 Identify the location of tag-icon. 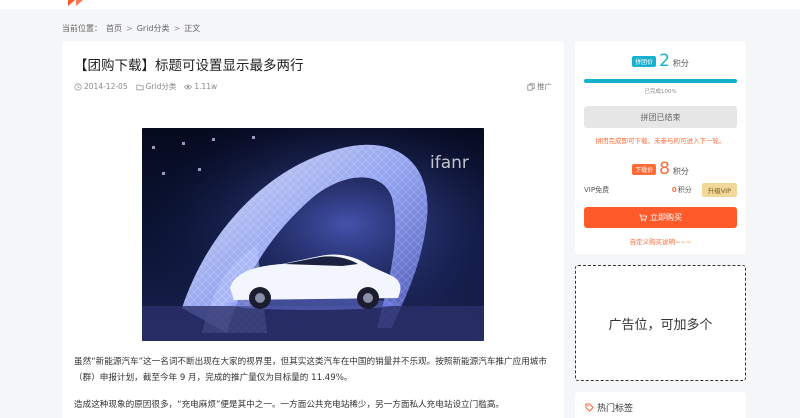
(589, 407).